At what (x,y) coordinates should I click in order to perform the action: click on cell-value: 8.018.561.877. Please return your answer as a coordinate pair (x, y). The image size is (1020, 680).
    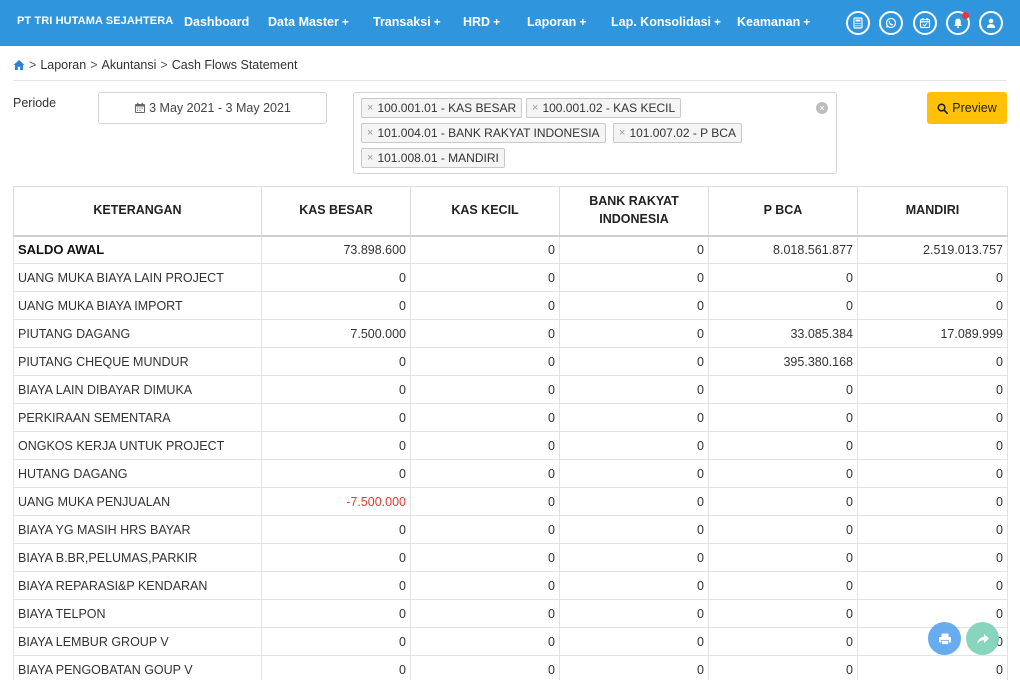
    Looking at the image, I should click on (783, 249).